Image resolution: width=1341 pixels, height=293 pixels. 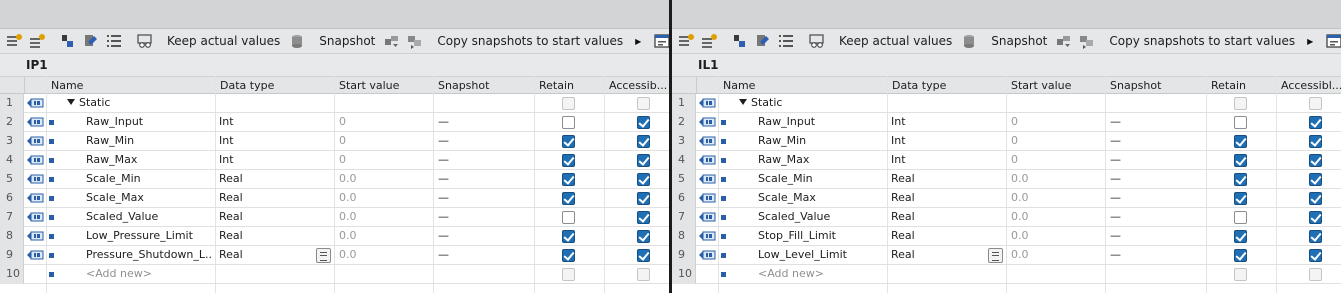 What do you see at coordinates (743, 102) in the screenshot?
I see `collapse-triangle-icon` at bounding box center [743, 102].